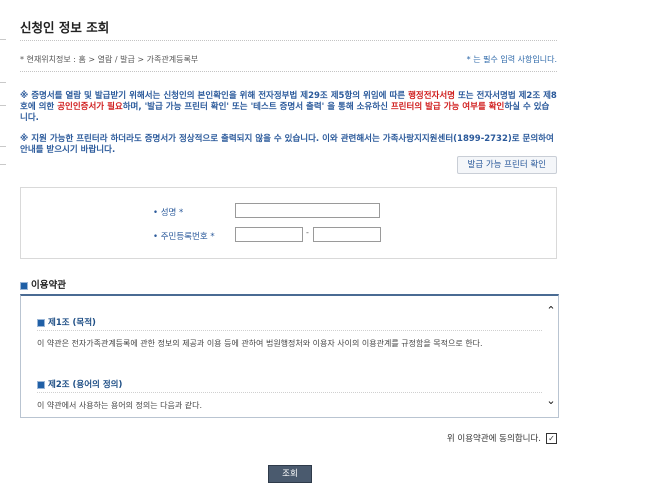 This screenshot has height=504, width=656. I want to click on terms-section-title: 이용약관, so click(43, 284).